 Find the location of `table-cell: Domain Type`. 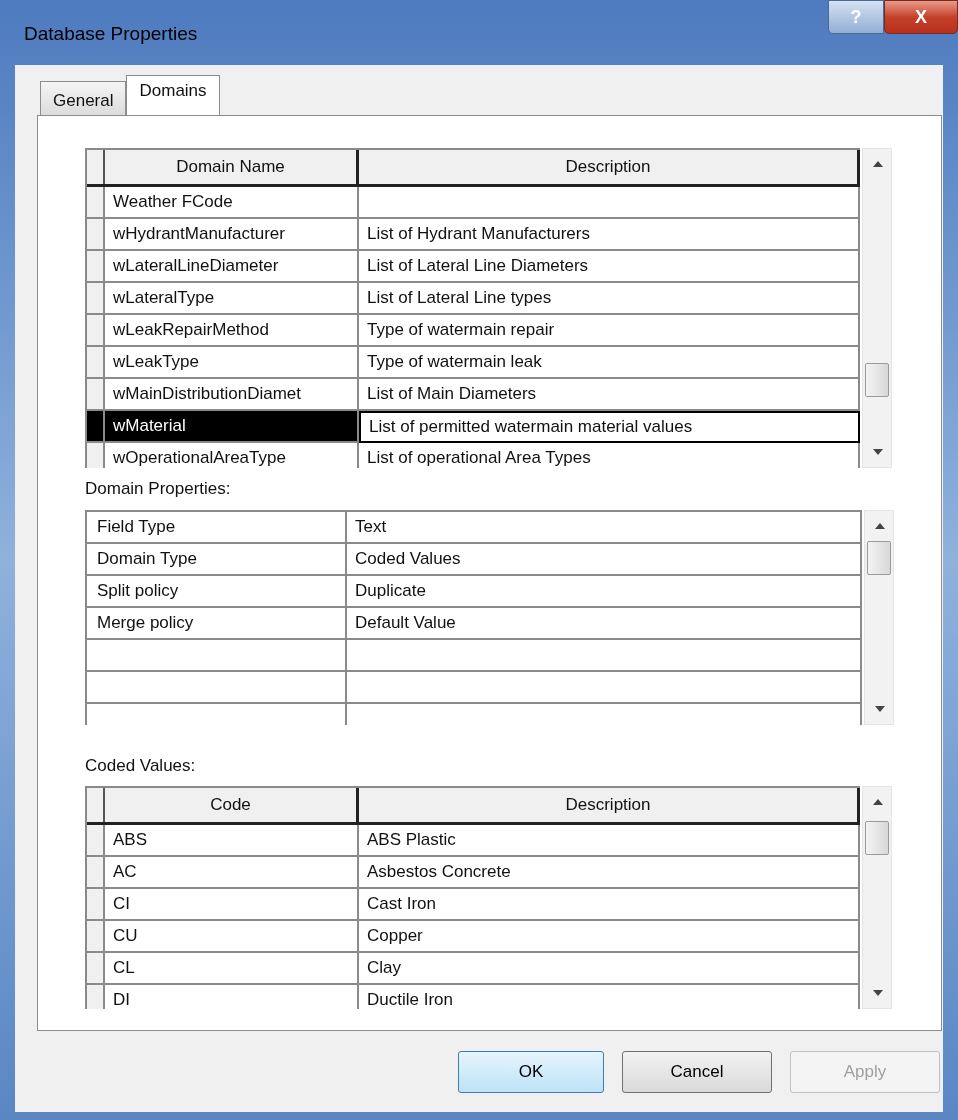

table-cell: Domain Type is located at coordinates (217, 559).